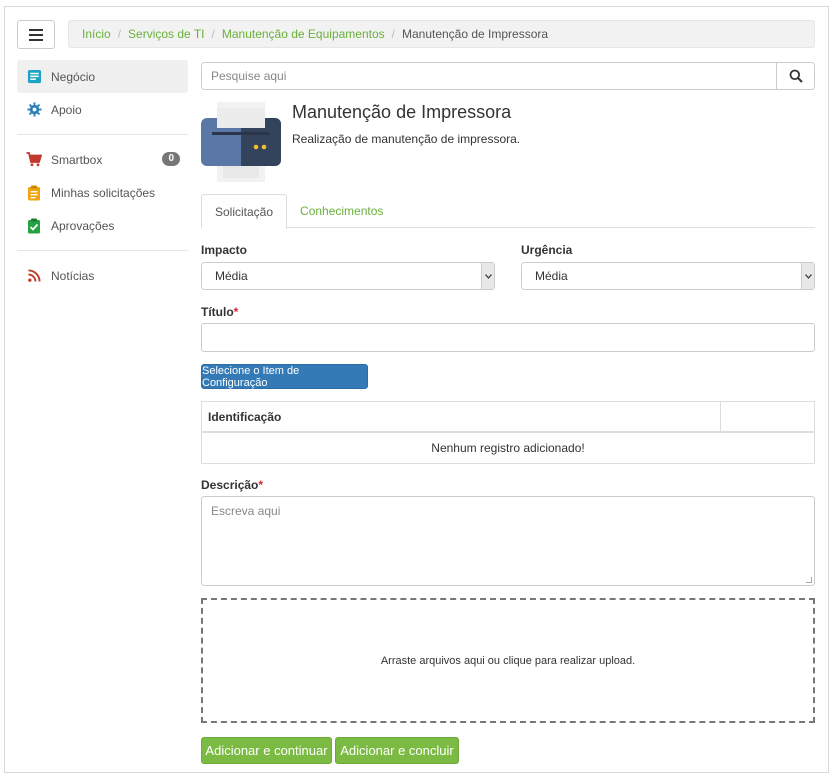 The height and width of the screenshot is (781, 833). I want to click on hamburger-menu-button, so click(36, 34).